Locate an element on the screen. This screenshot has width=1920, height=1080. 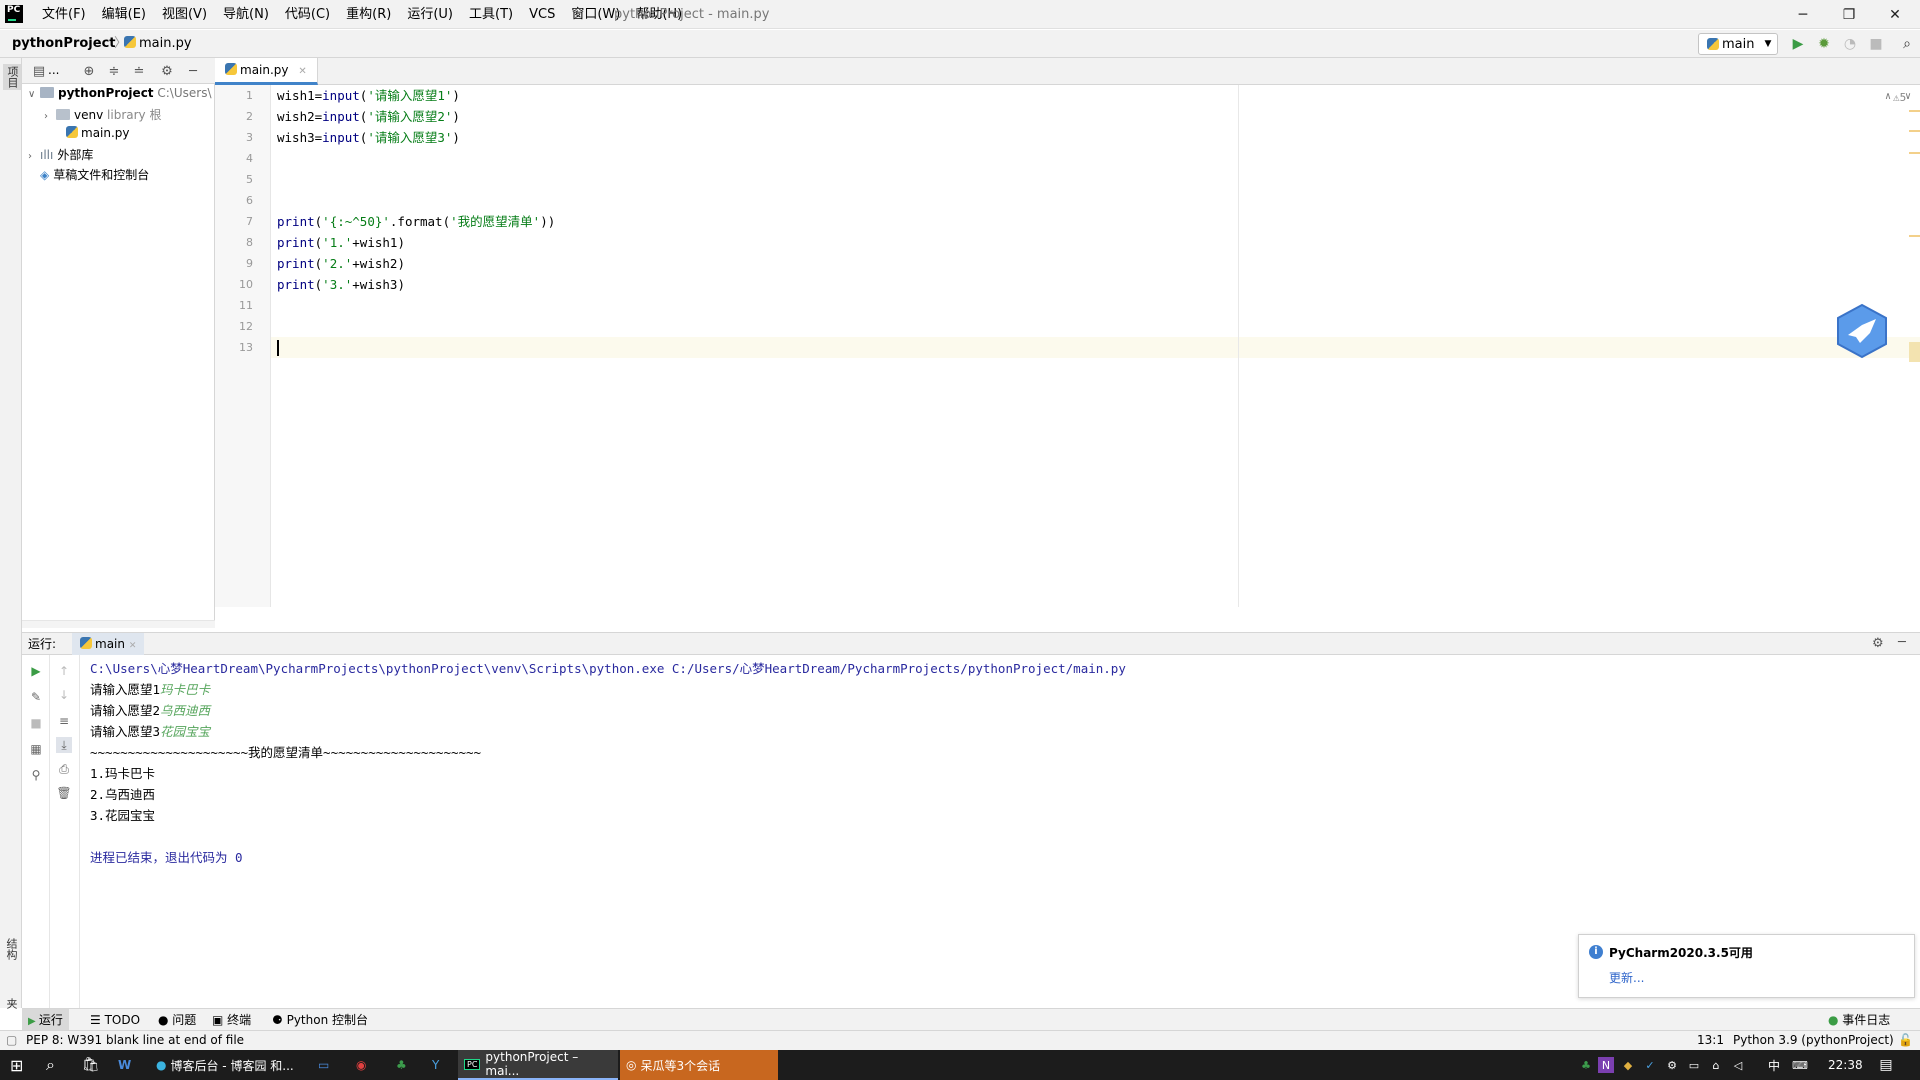
project-scrollbar is located at coordinates (118, 624).